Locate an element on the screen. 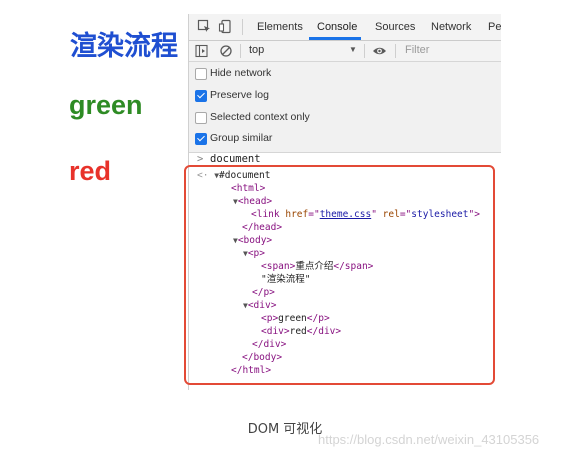 This screenshot has width=570, height=461. tab-performance: Pe is located at coordinates (494, 27).